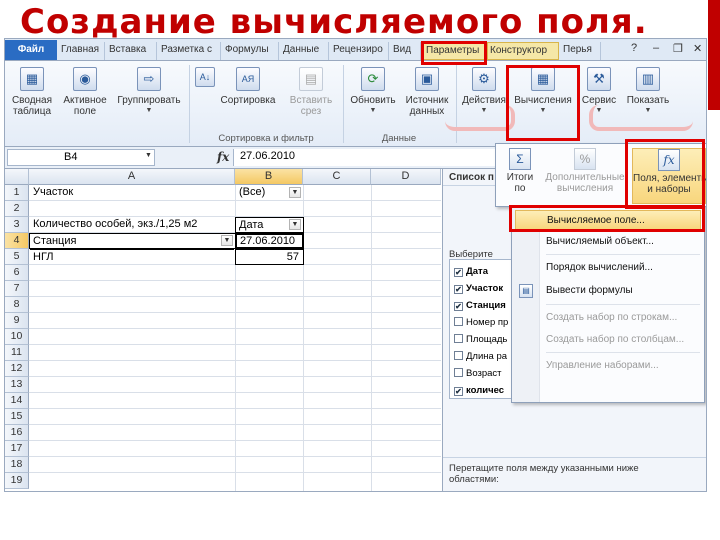 The width and height of the screenshot is (720, 540). What do you see at coordinates (205, 98) in the screenshot?
I see `sort-az-button: А↓` at bounding box center [205, 98].